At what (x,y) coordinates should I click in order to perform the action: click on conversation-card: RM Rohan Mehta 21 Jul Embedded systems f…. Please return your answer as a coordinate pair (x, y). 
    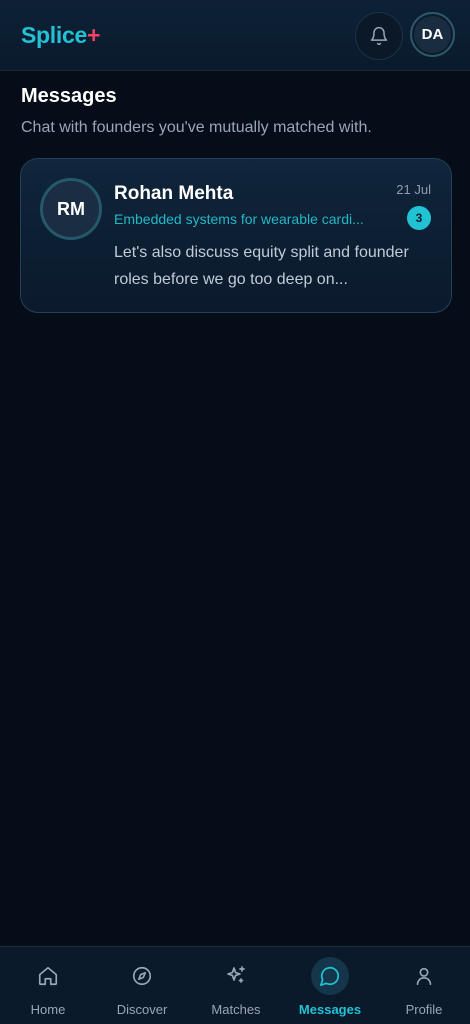
    Looking at the image, I should click on (236, 235).